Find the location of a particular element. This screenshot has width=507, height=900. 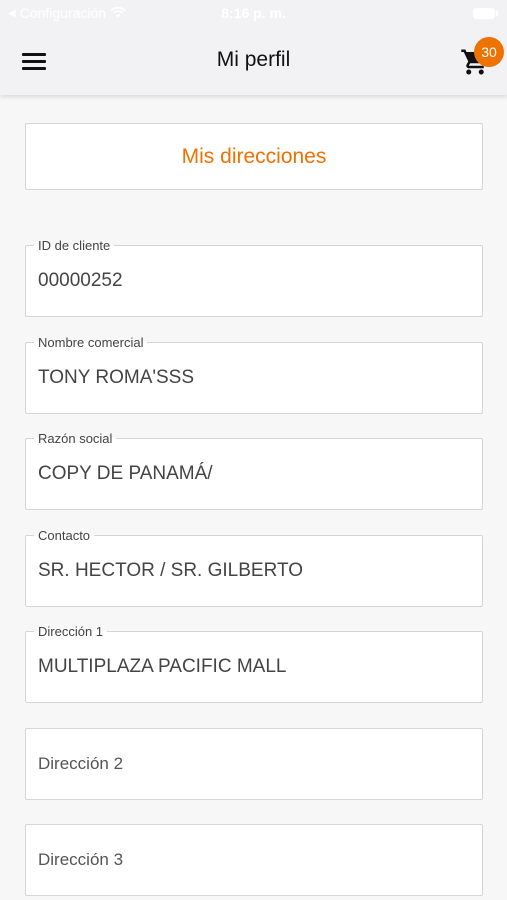

battery-icon is located at coordinates (485, 13).